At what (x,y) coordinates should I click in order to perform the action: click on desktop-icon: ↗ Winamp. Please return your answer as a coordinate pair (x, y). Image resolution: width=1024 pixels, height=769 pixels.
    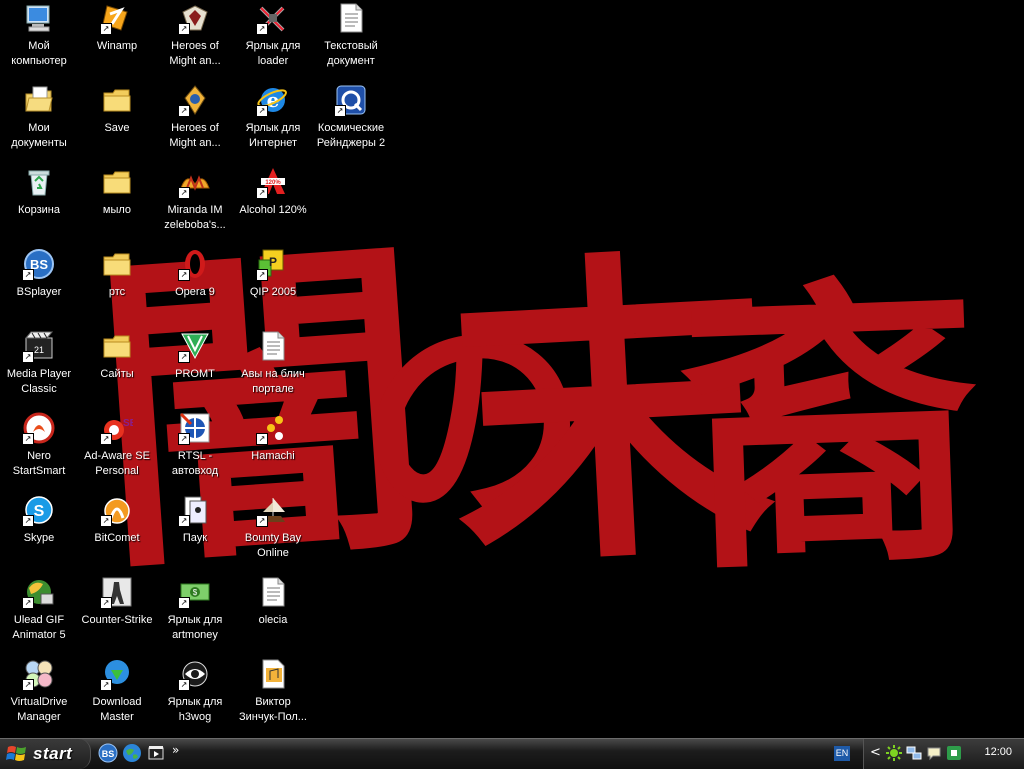
    Looking at the image, I should click on (117, 39).